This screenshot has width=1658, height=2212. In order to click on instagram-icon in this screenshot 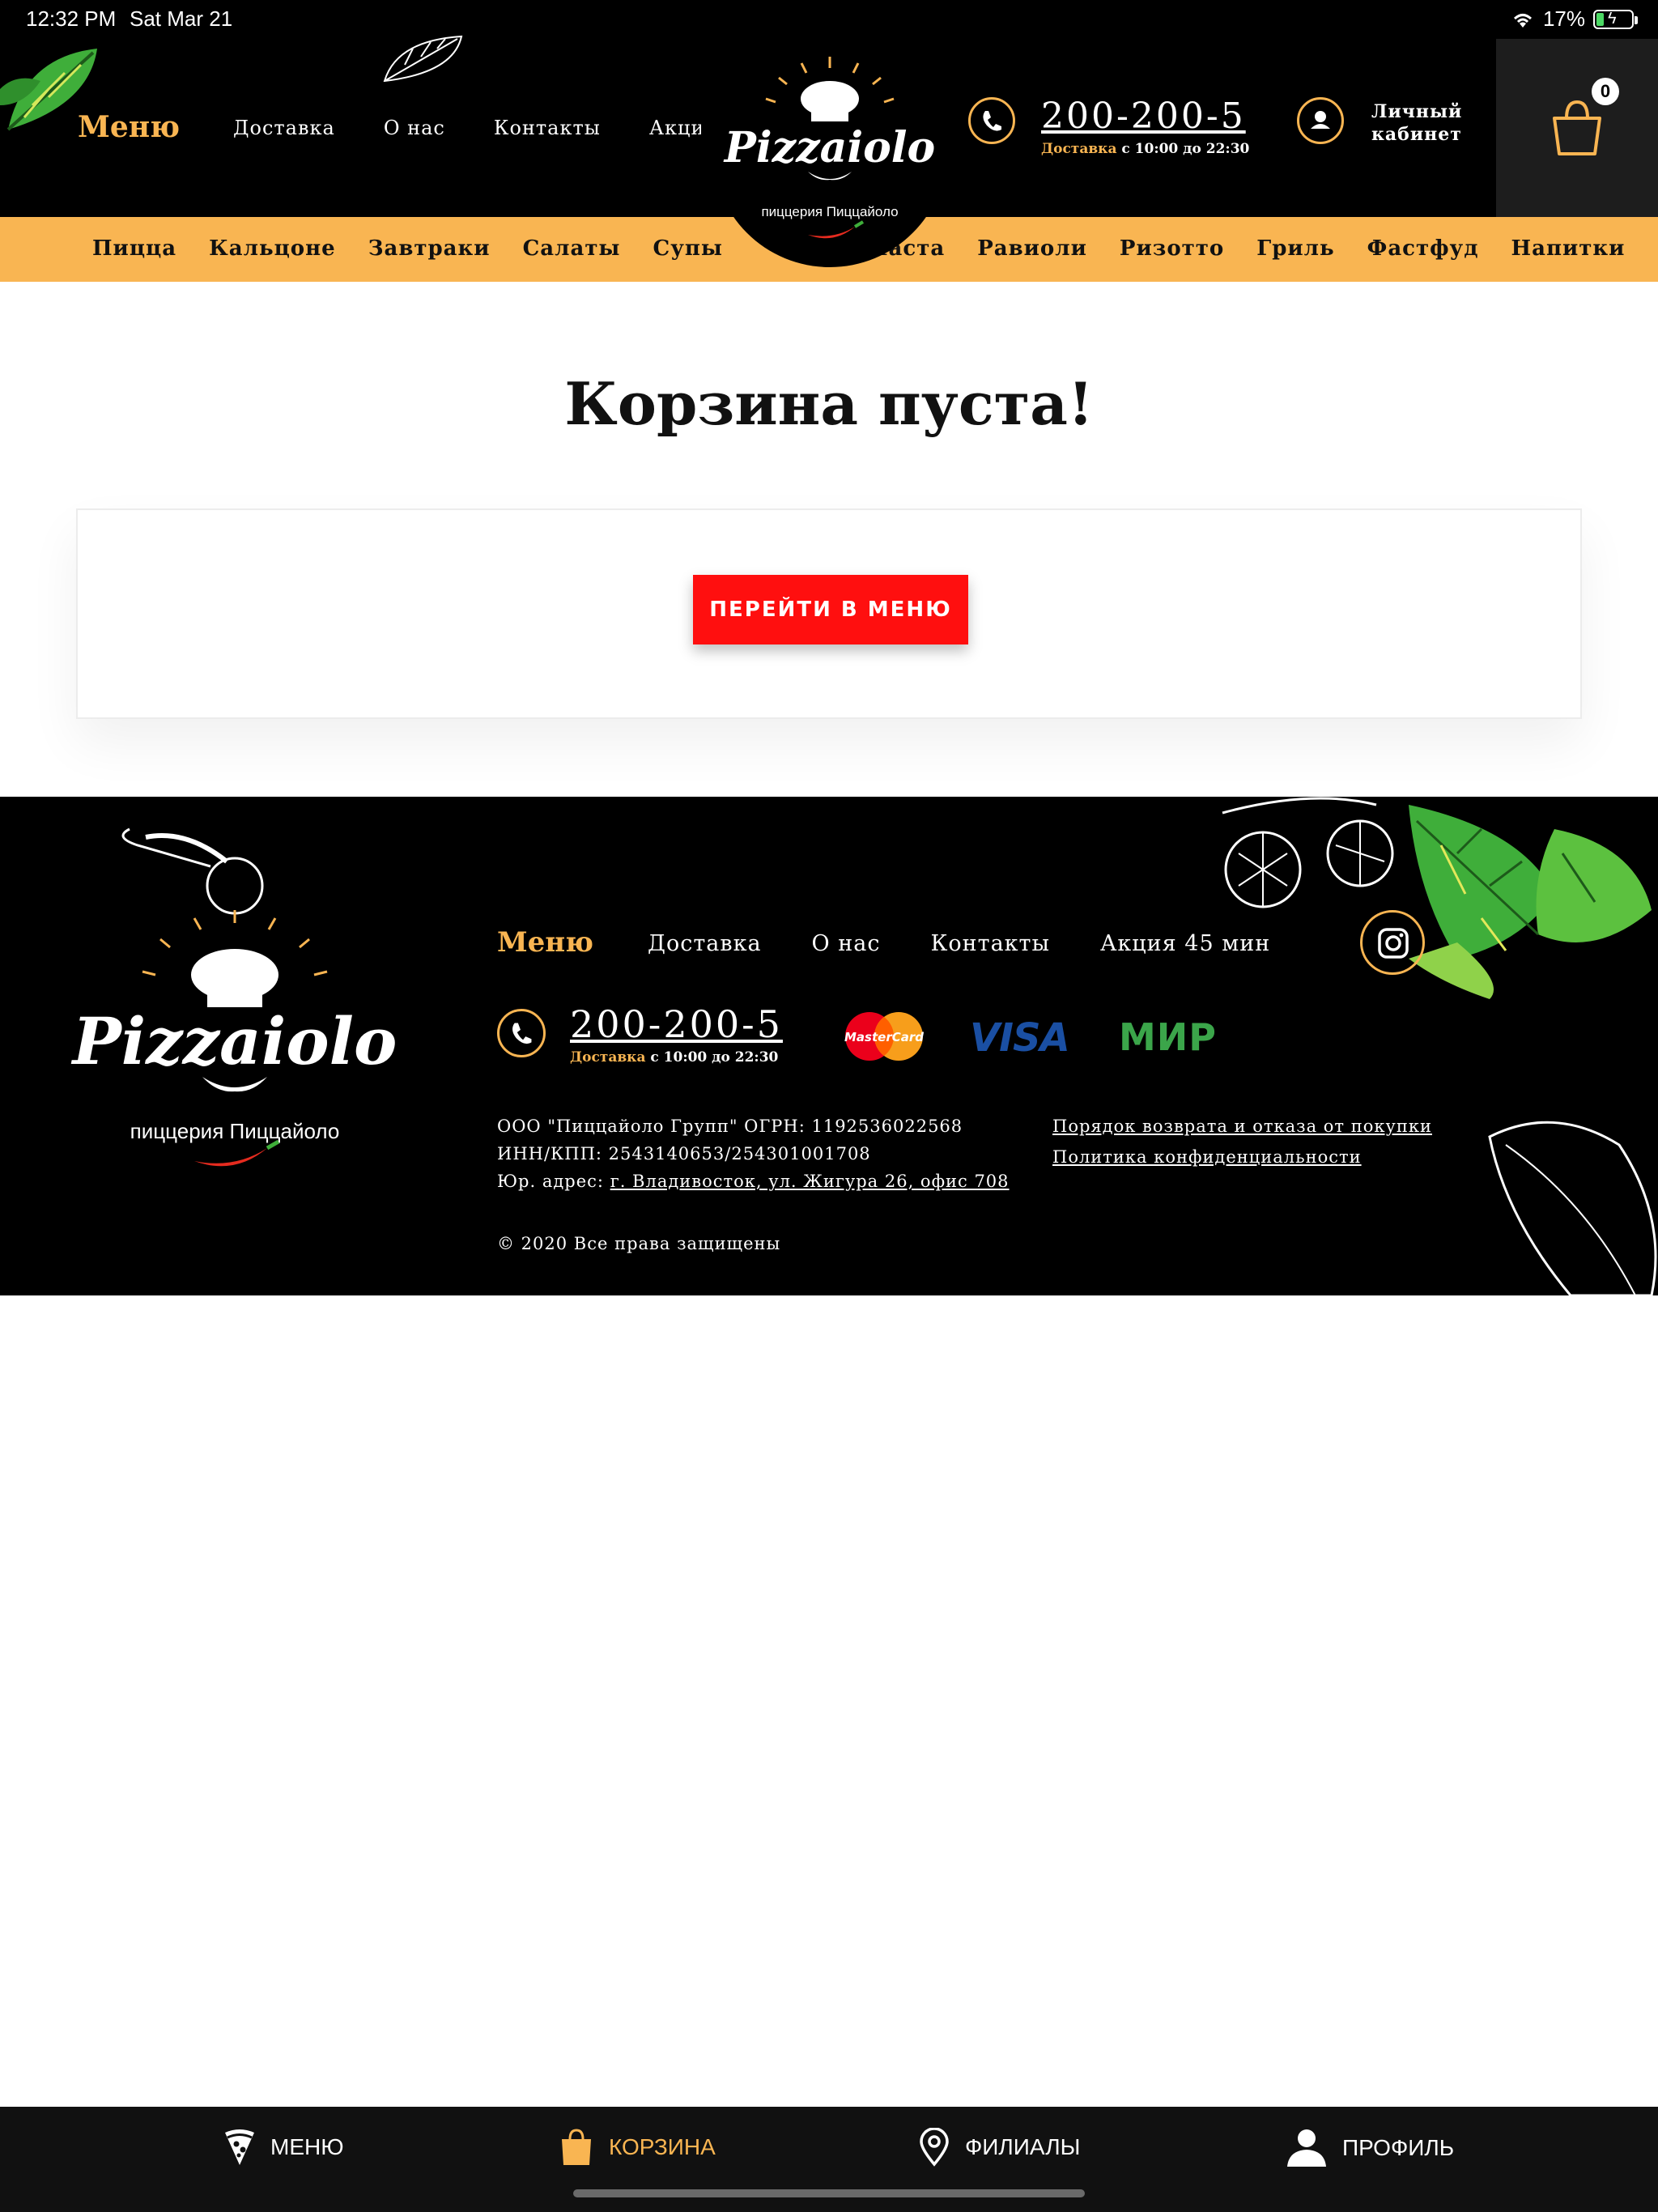, I will do `click(1393, 944)`.